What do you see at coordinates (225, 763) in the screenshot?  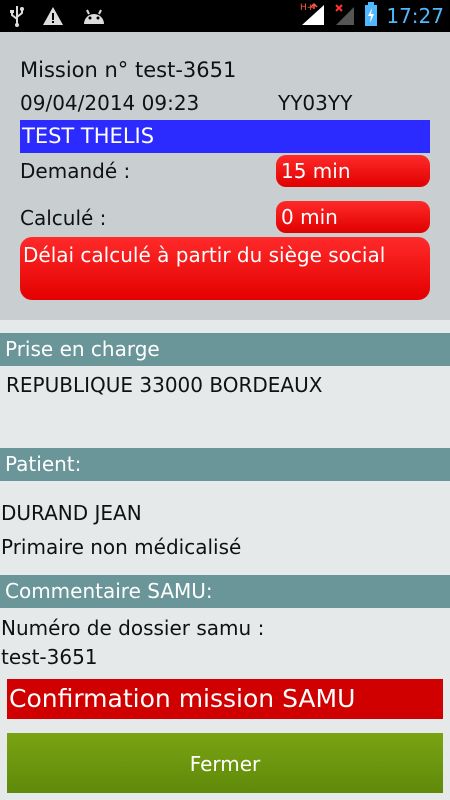 I see `close-button: Fermer` at bounding box center [225, 763].